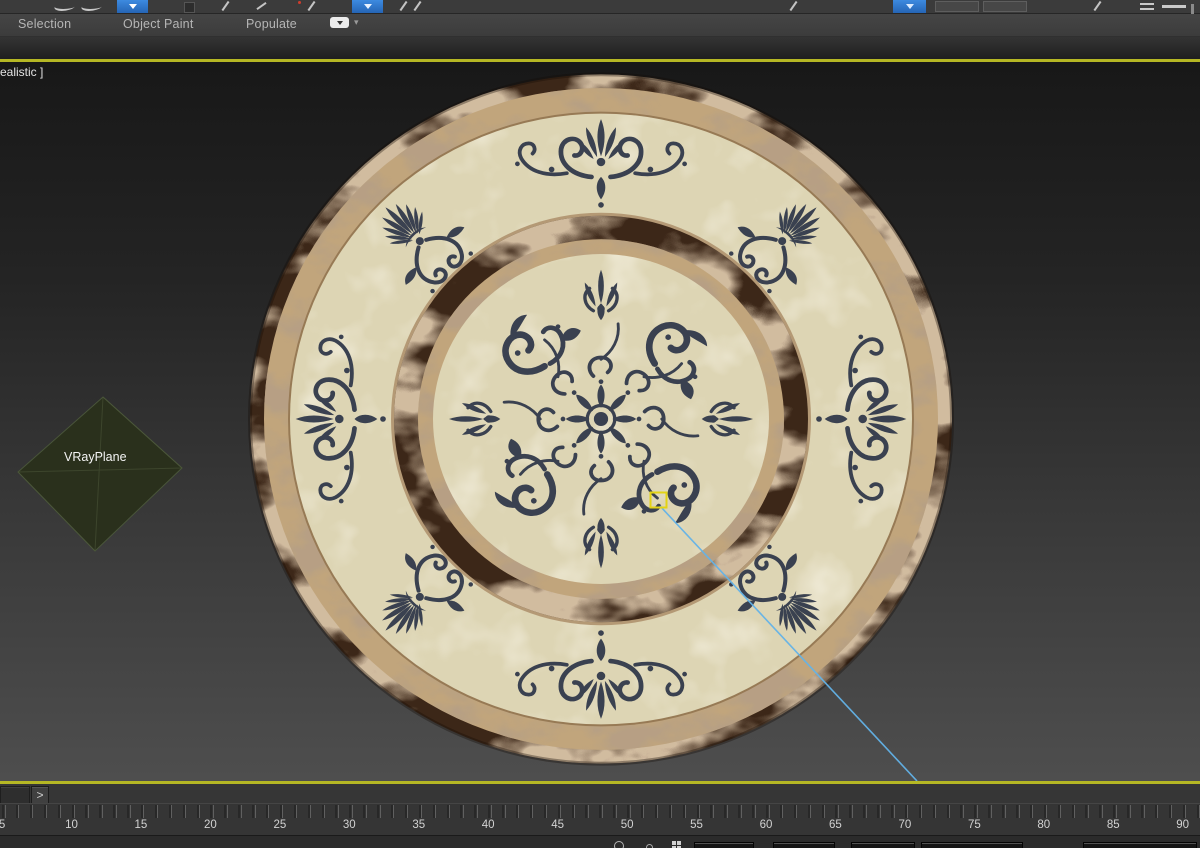 This screenshot has width=1200, height=848. I want to click on lock-selection-icon, so click(619, 844).